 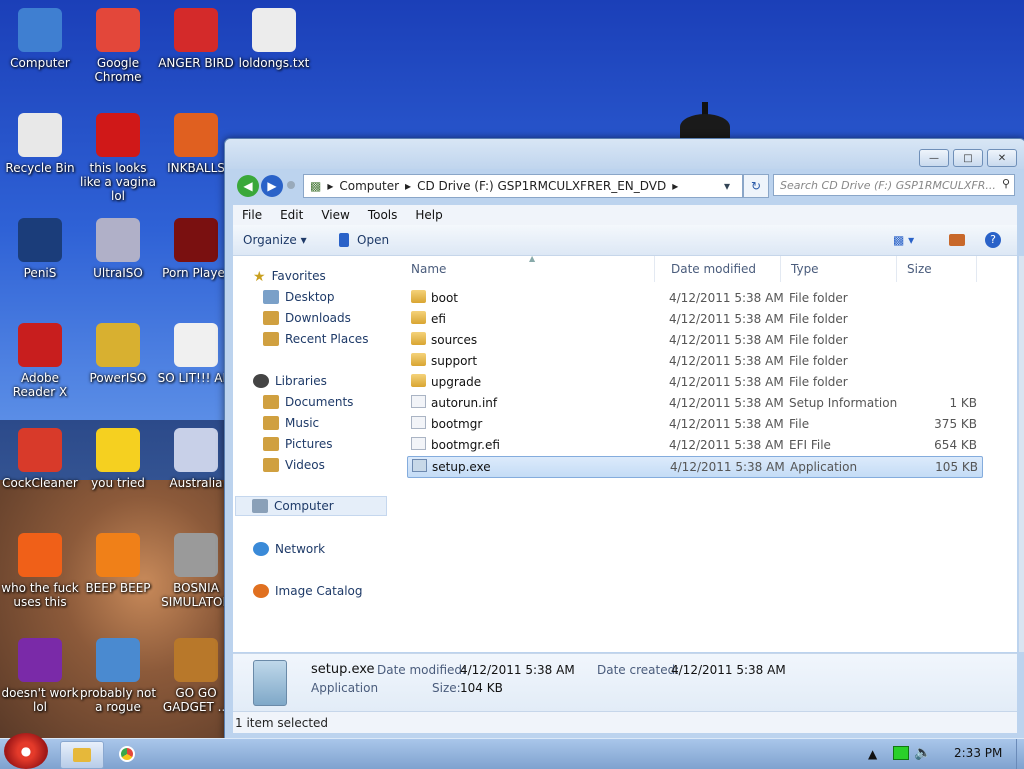 I want to click on network-tray-icon, so click(x=901, y=753).